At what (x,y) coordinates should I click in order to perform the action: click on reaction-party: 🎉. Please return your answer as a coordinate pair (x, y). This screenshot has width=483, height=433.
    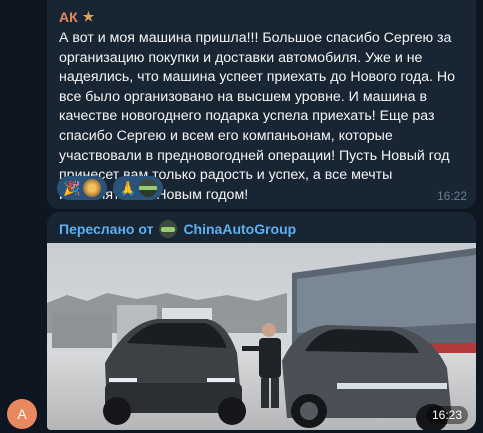
    Looking at the image, I should click on (82, 188).